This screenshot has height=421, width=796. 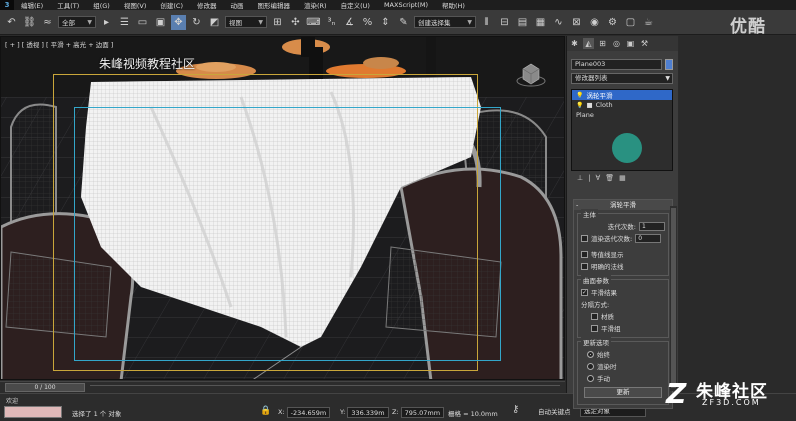 What do you see at coordinates (32, 5) in the screenshot?
I see `menu-edit: 编辑(E)` at bounding box center [32, 5].